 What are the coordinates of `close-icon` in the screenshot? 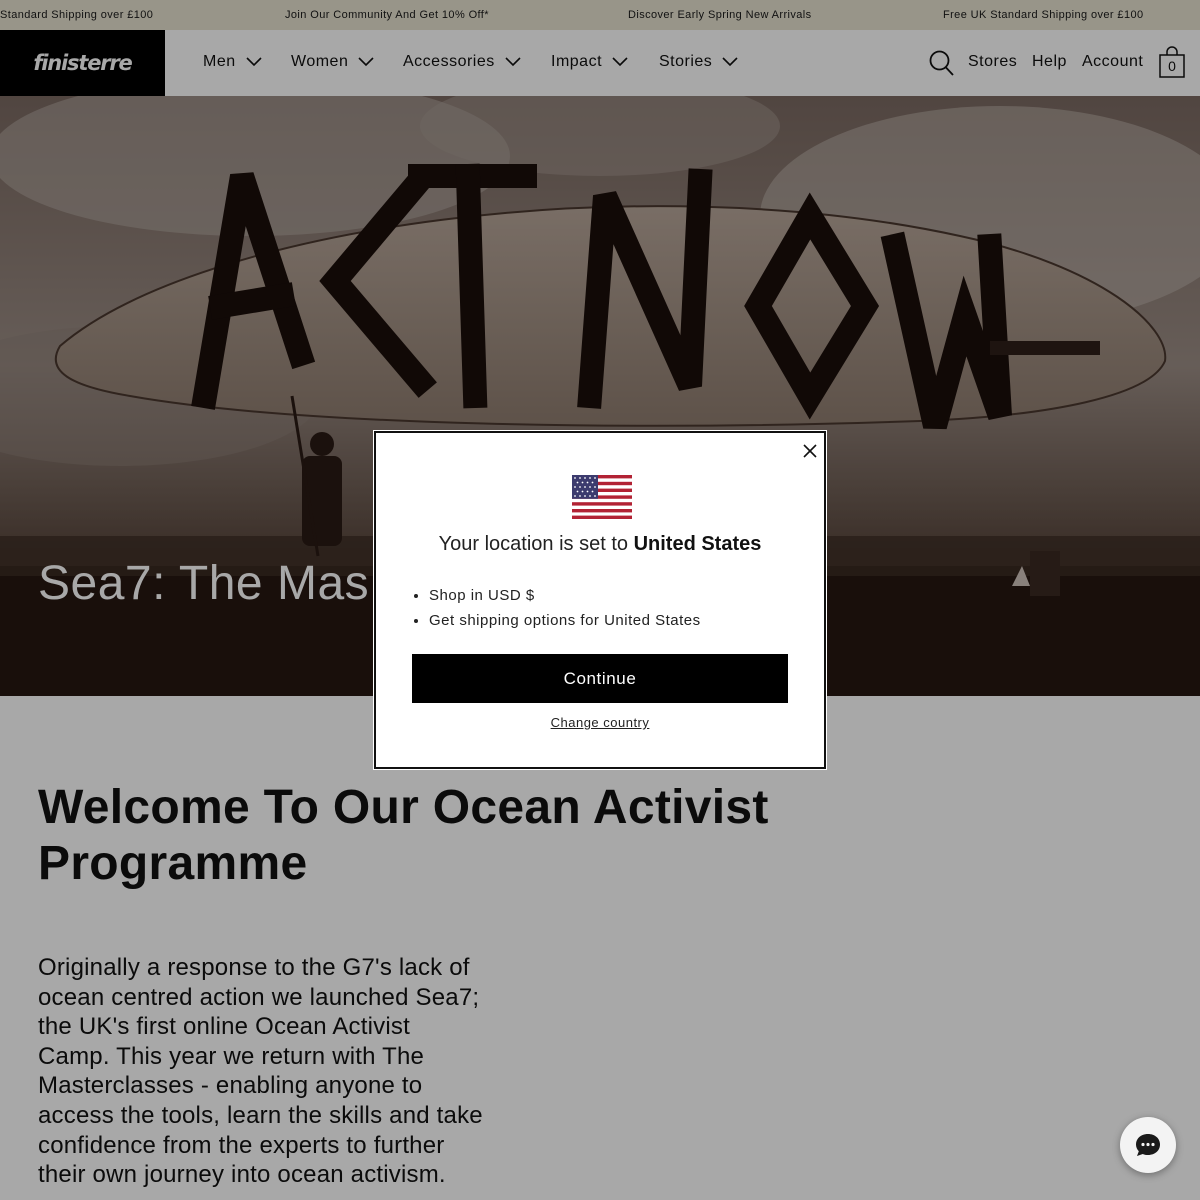 It's located at (810, 451).